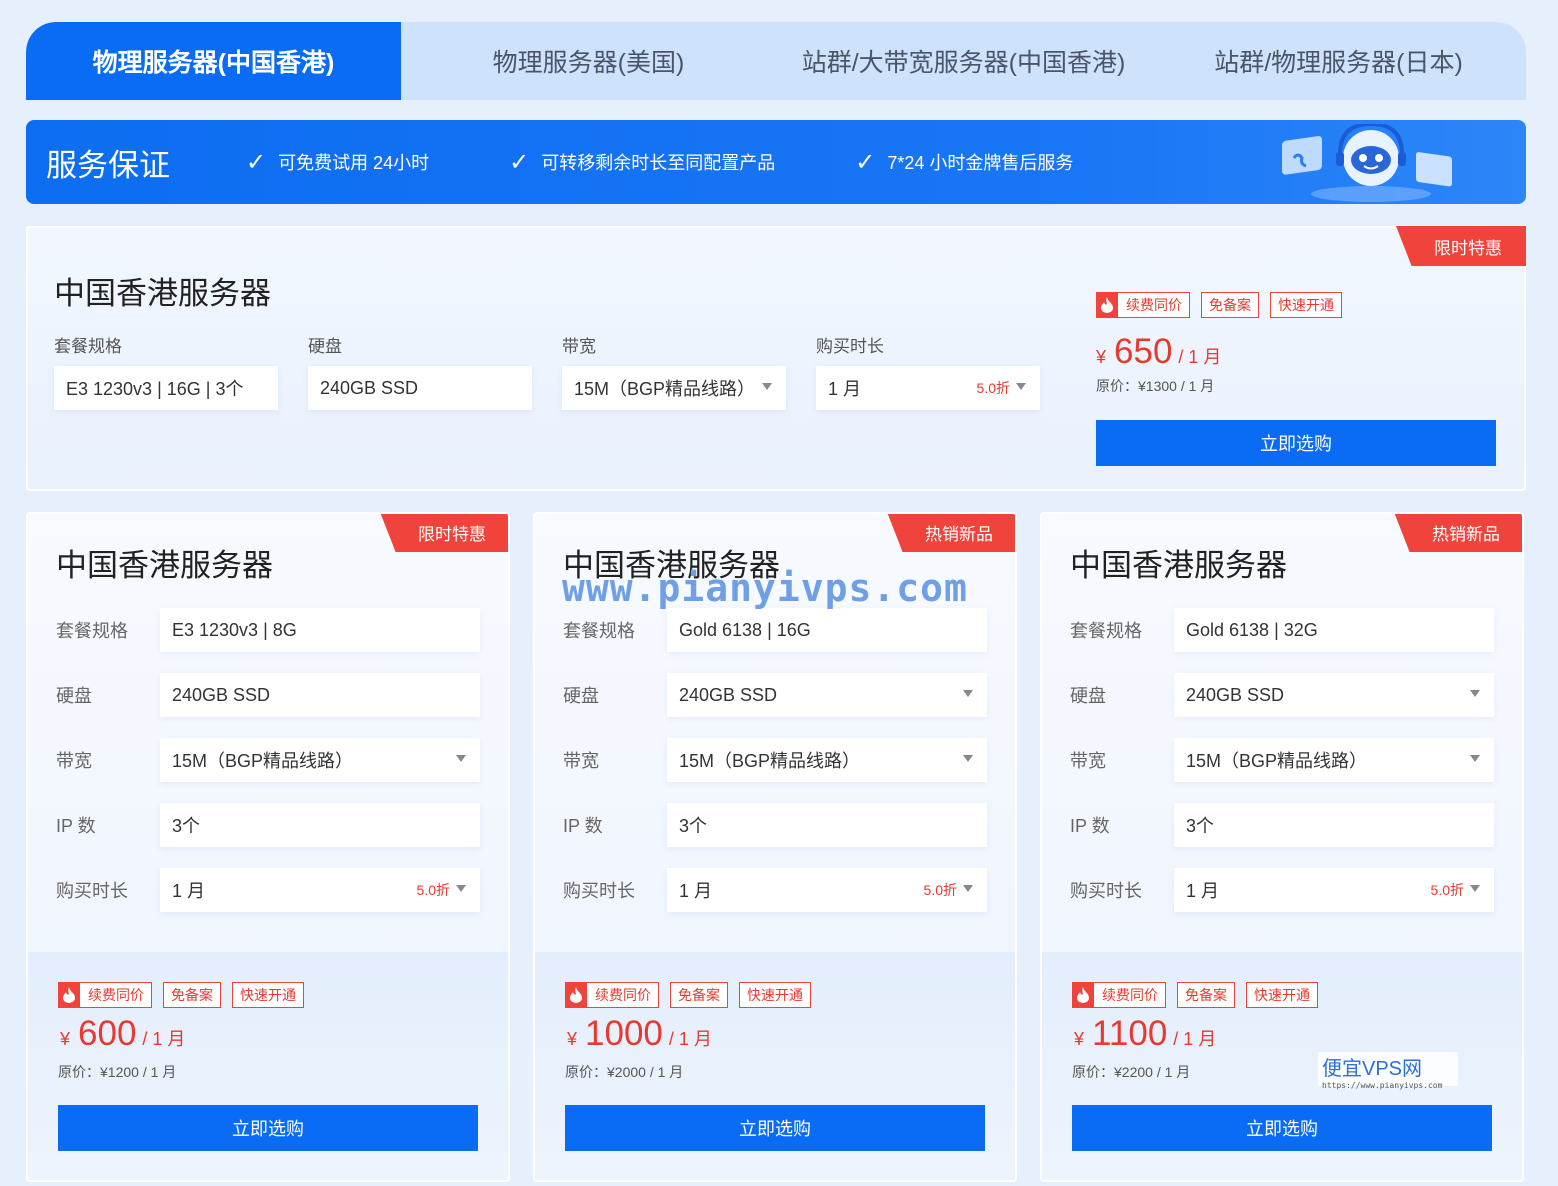  Describe the element at coordinates (1155, 386) in the screenshot. I see `original-price: 原价：¥1300 / 1 月` at that location.